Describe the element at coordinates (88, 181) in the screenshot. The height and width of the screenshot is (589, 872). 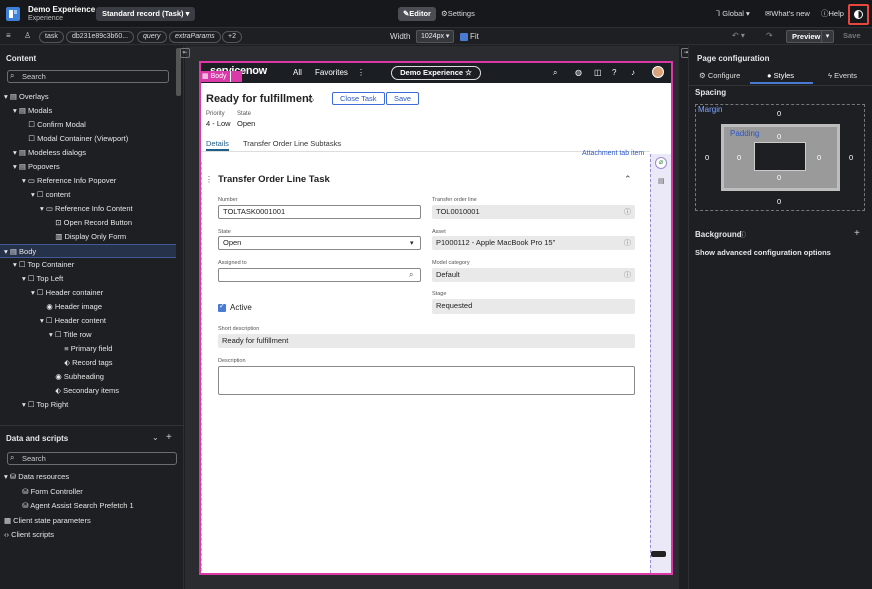
I see `tree-item: ▾ ▭ Reference Info Popover` at that location.